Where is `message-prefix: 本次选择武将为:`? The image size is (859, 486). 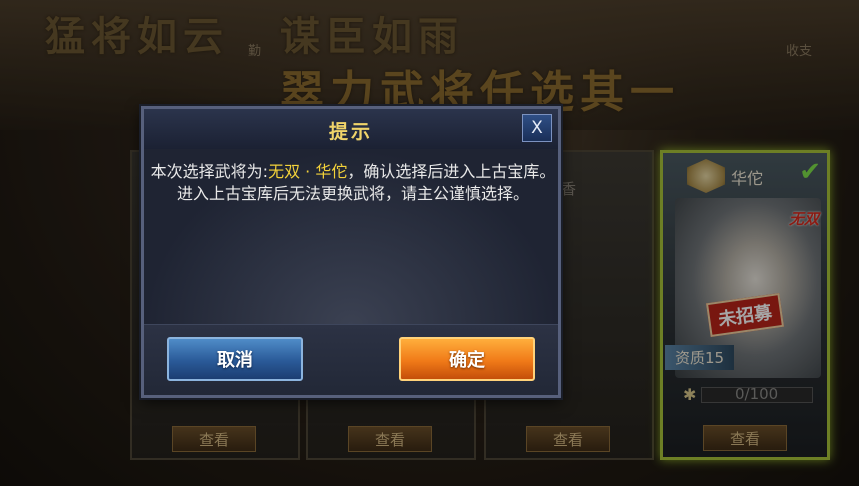 message-prefix: 本次选择武将为: is located at coordinates (209, 171).